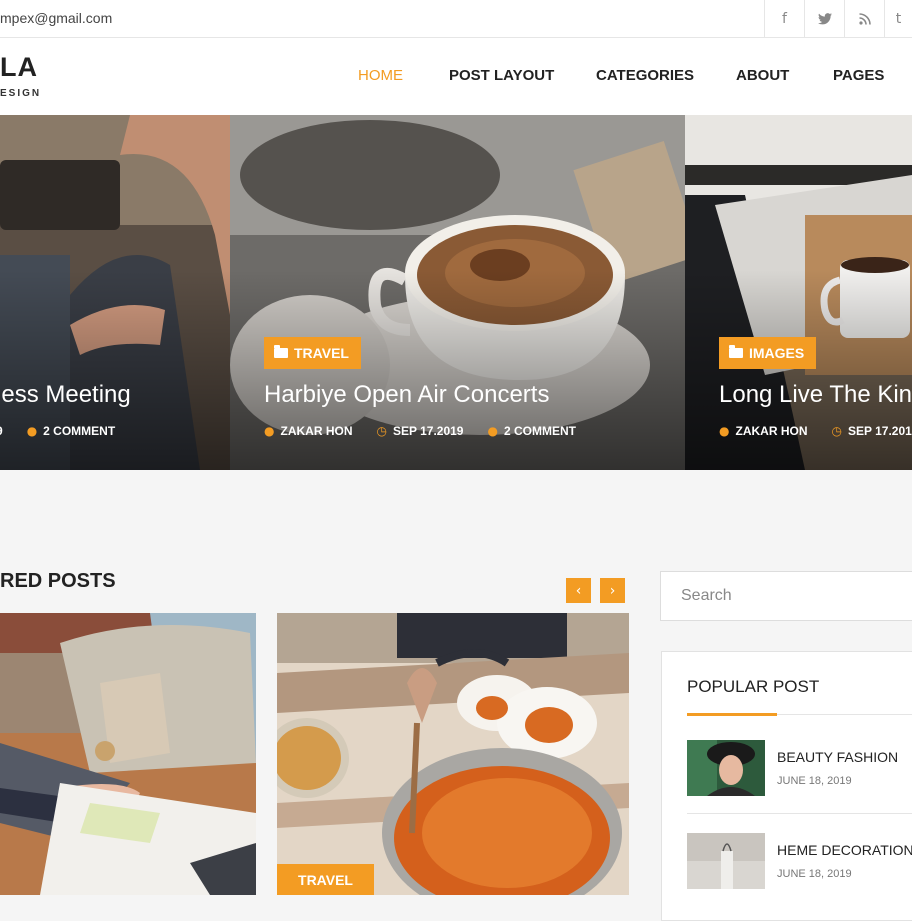  I want to click on nav-categories: CATEGORIES, so click(645, 75).